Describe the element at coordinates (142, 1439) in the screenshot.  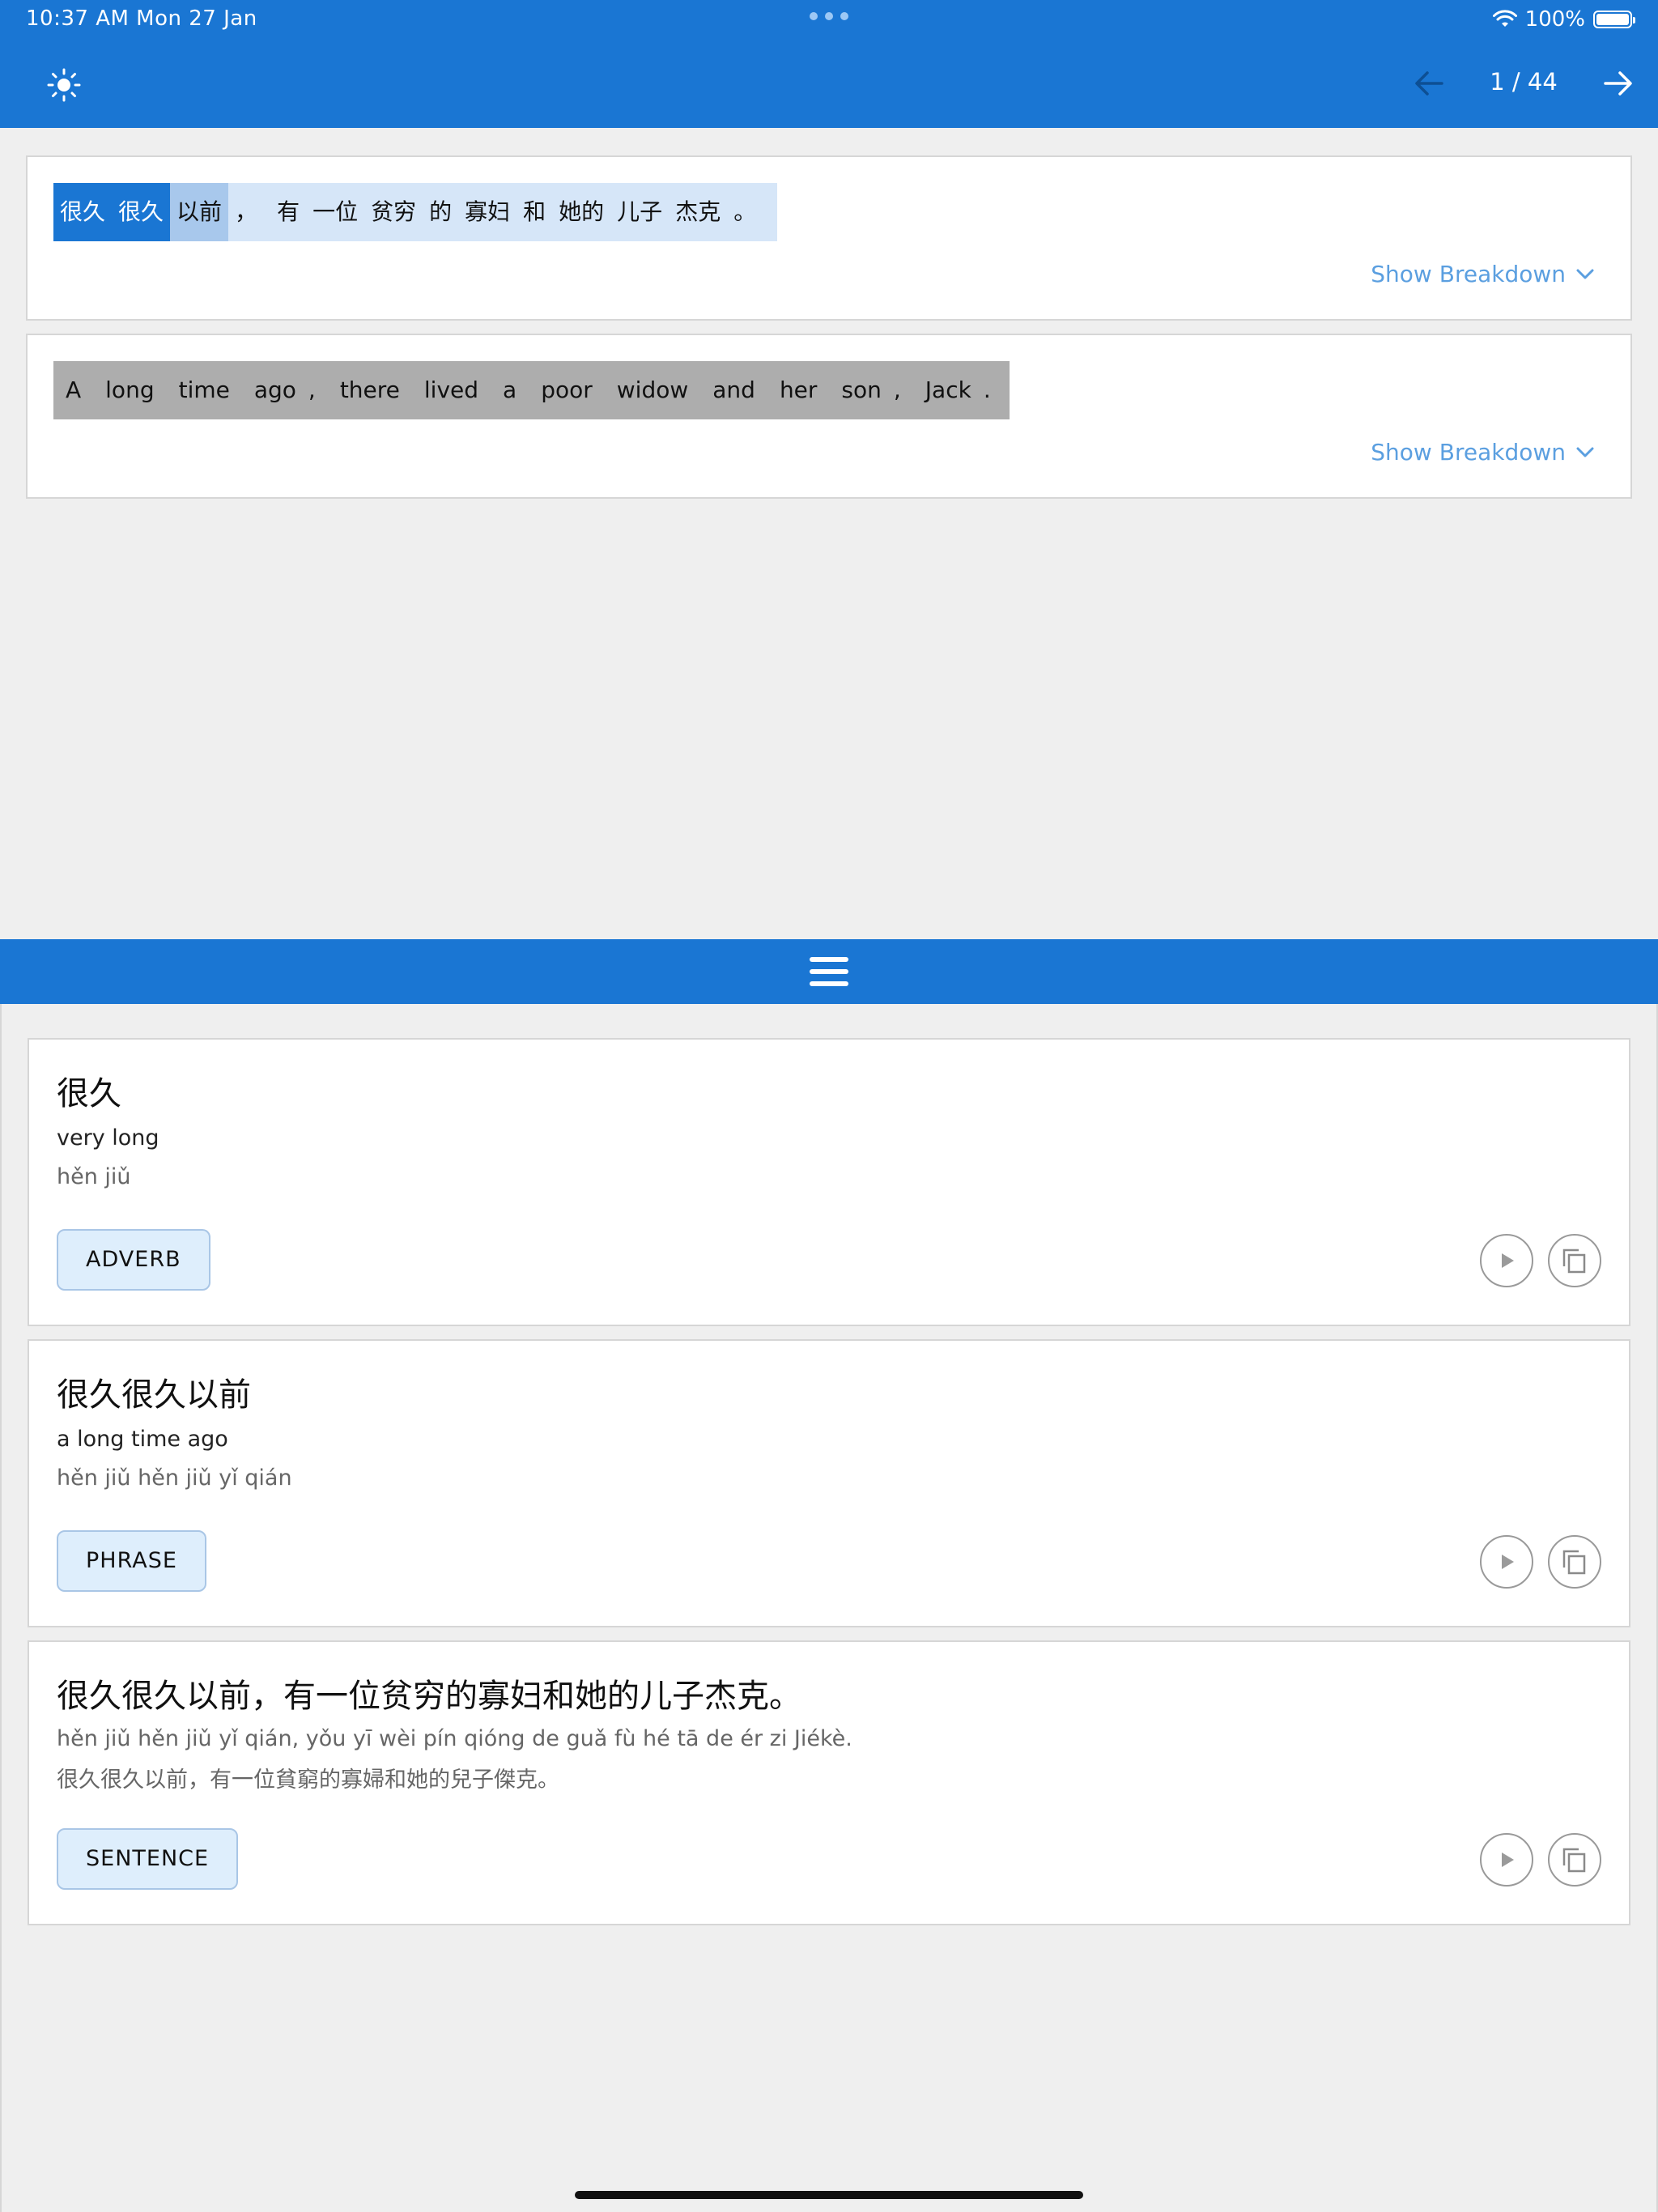
I see `word-meaning: a long time ago` at that location.